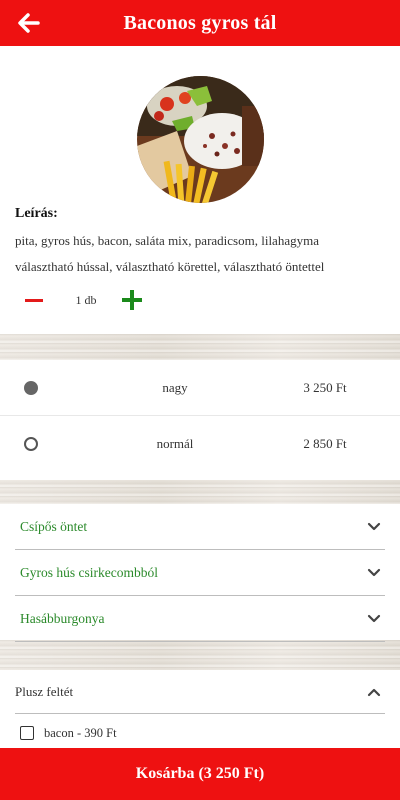  Describe the element at coordinates (374, 692) in the screenshot. I see `chevron-up-icon` at that location.